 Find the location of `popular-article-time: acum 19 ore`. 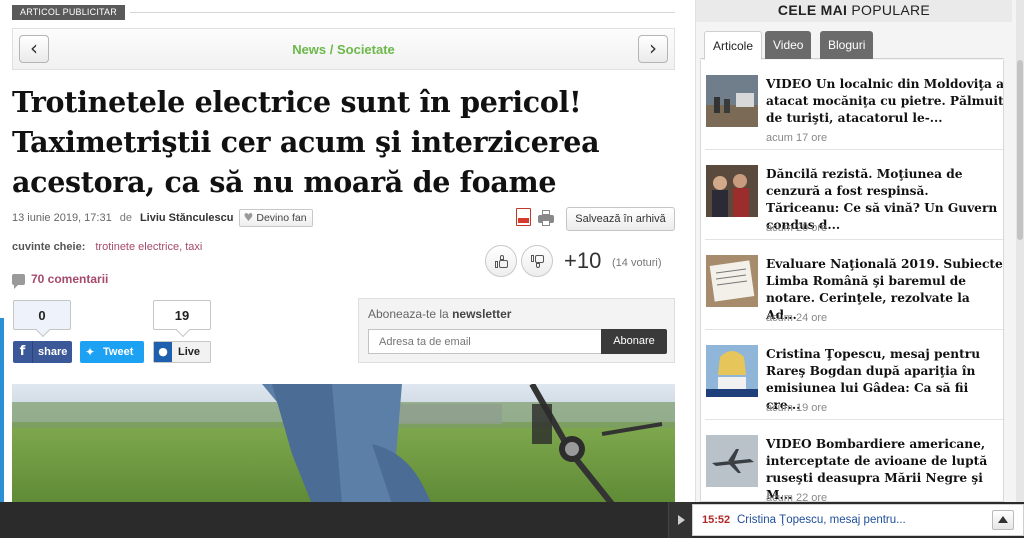

popular-article-time: acum 19 ore is located at coordinates (797, 408).